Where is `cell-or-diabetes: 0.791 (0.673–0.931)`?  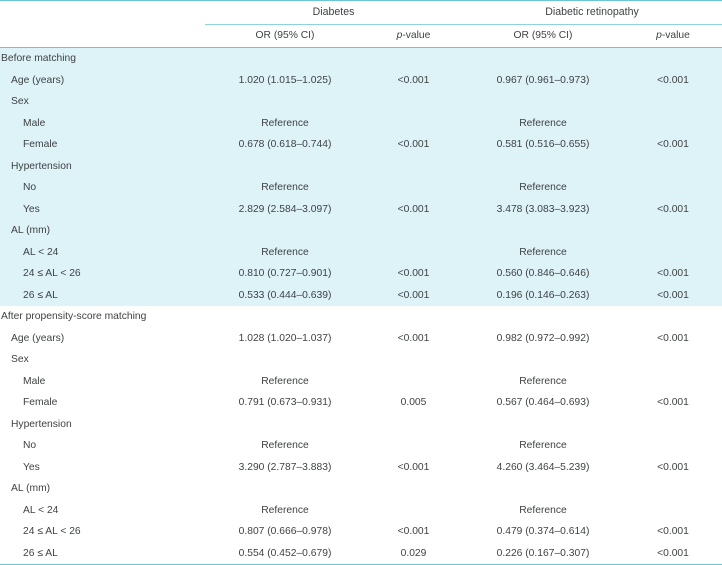
cell-or-diabetes: 0.791 (0.673–0.931) is located at coordinates (285, 403).